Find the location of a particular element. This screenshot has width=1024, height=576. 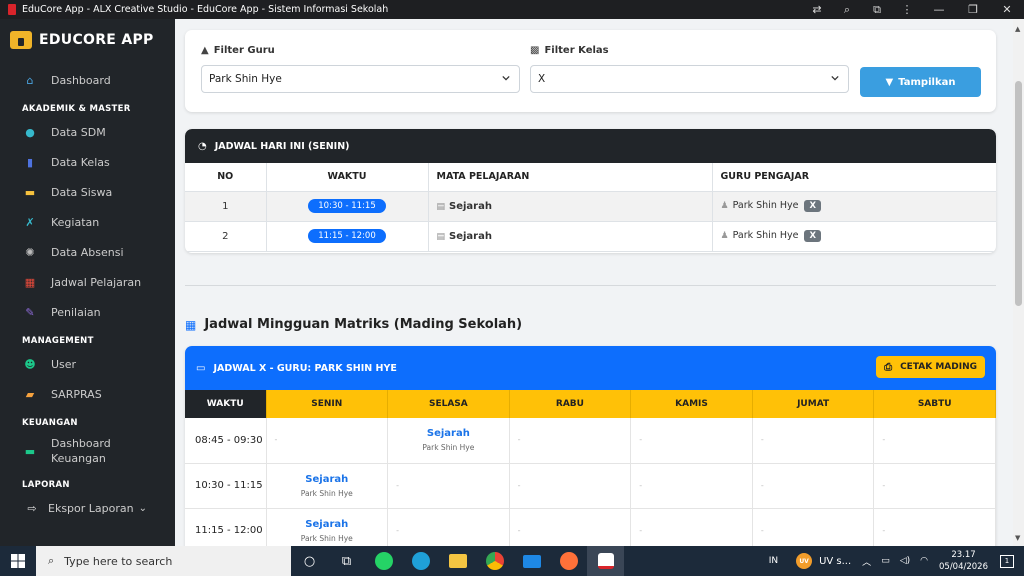

section-laporan: LAPORAN is located at coordinates (46, 485).